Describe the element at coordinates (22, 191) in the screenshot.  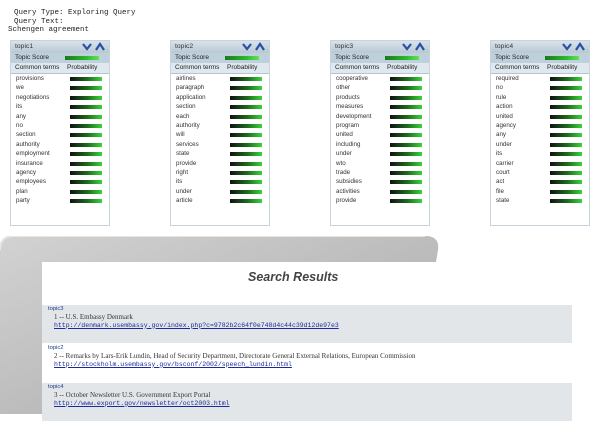
I see `term-label: plan` at that location.